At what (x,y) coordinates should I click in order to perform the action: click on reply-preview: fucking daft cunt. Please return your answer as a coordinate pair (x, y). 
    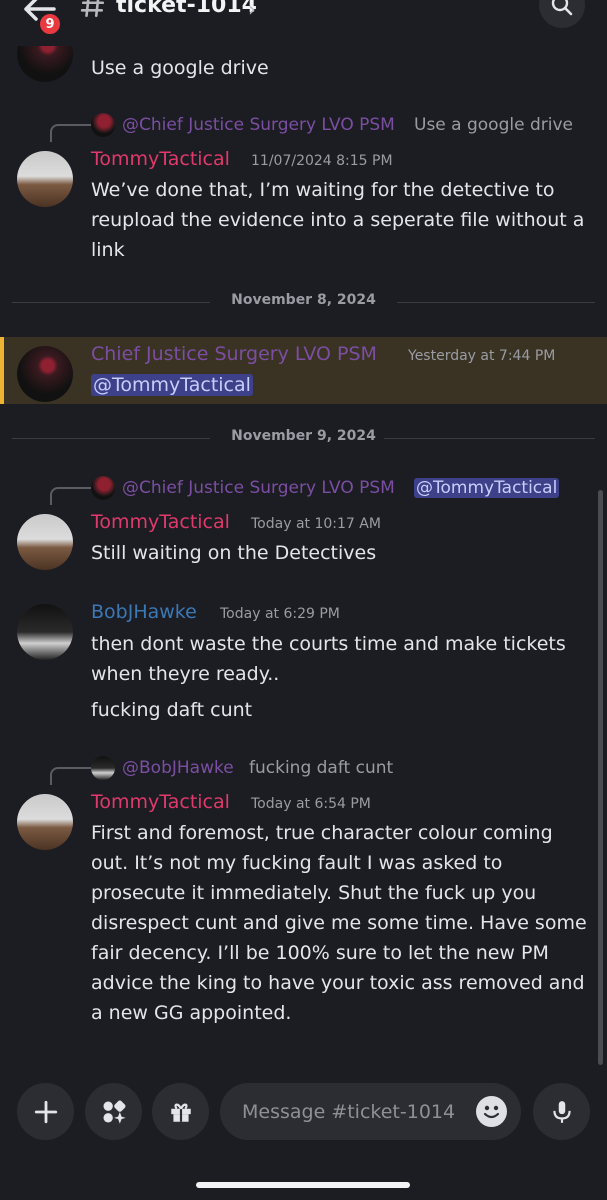
    Looking at the image, I should click on (321, 768).